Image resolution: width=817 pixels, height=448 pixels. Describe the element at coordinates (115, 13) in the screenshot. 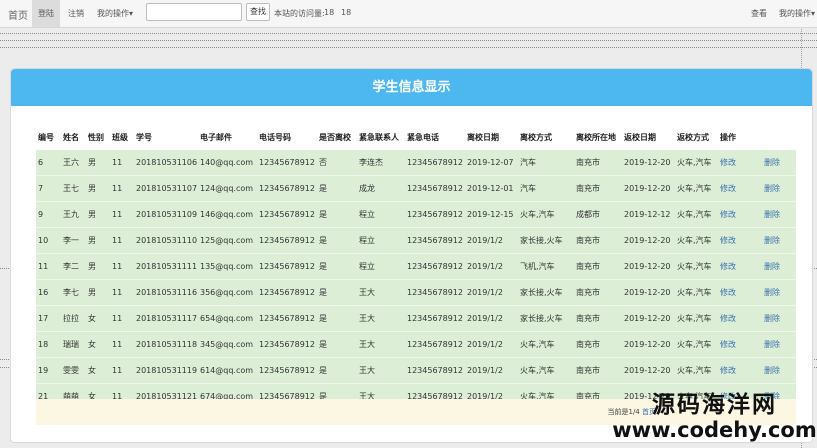

I see `nav-my-actions-dropdown: 我的操作▾` at that location.